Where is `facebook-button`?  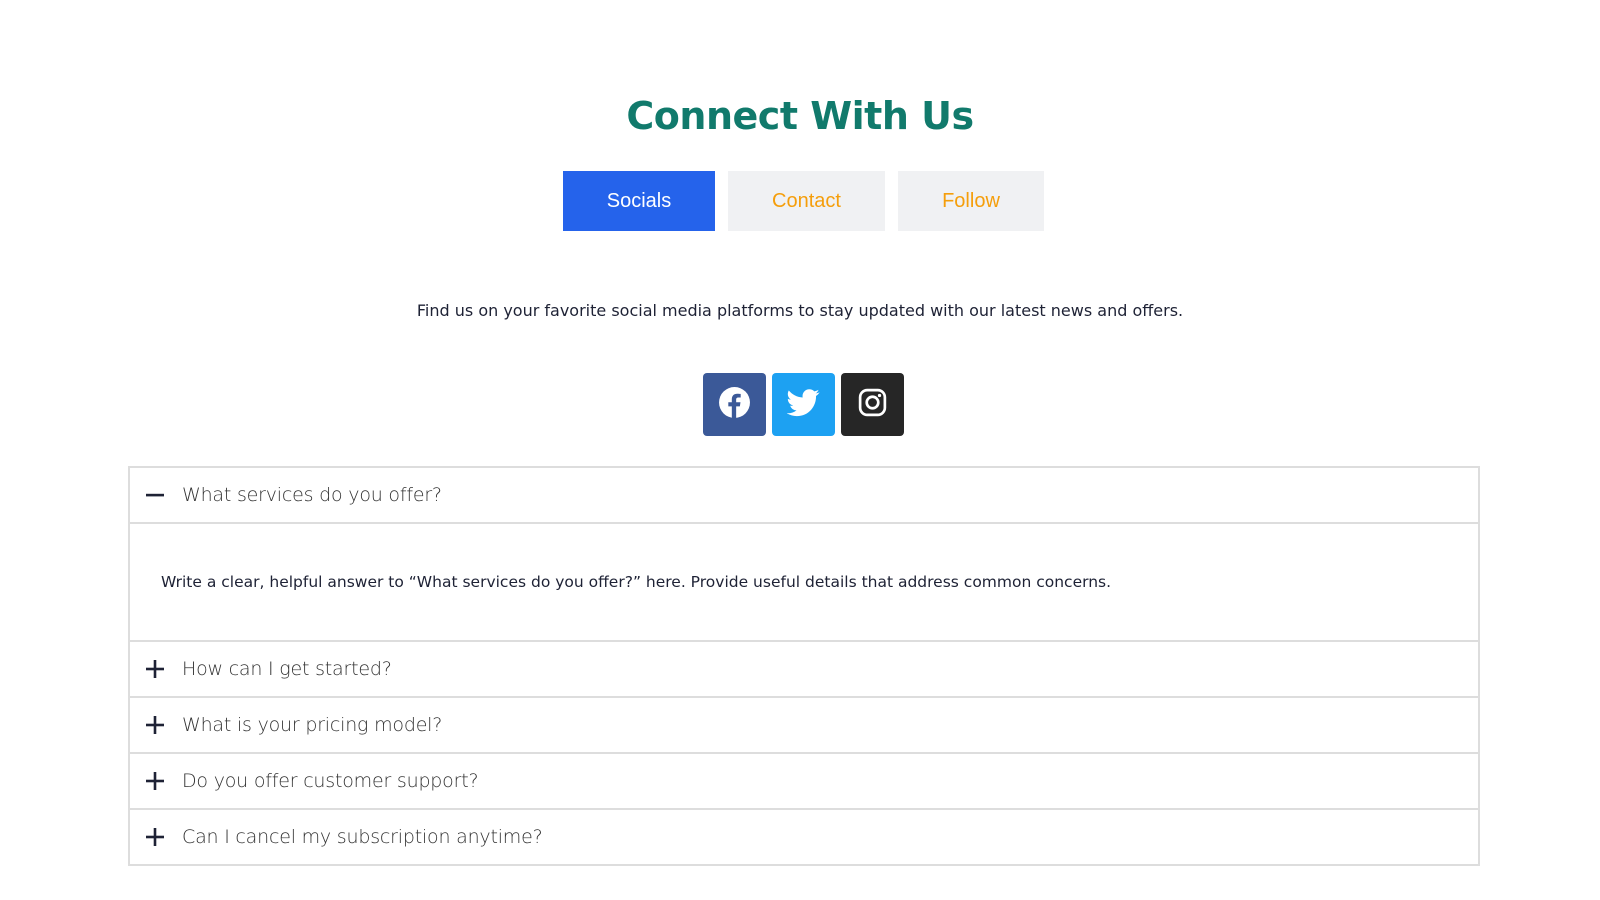
facebook-button is located at coordinates (734, 404).